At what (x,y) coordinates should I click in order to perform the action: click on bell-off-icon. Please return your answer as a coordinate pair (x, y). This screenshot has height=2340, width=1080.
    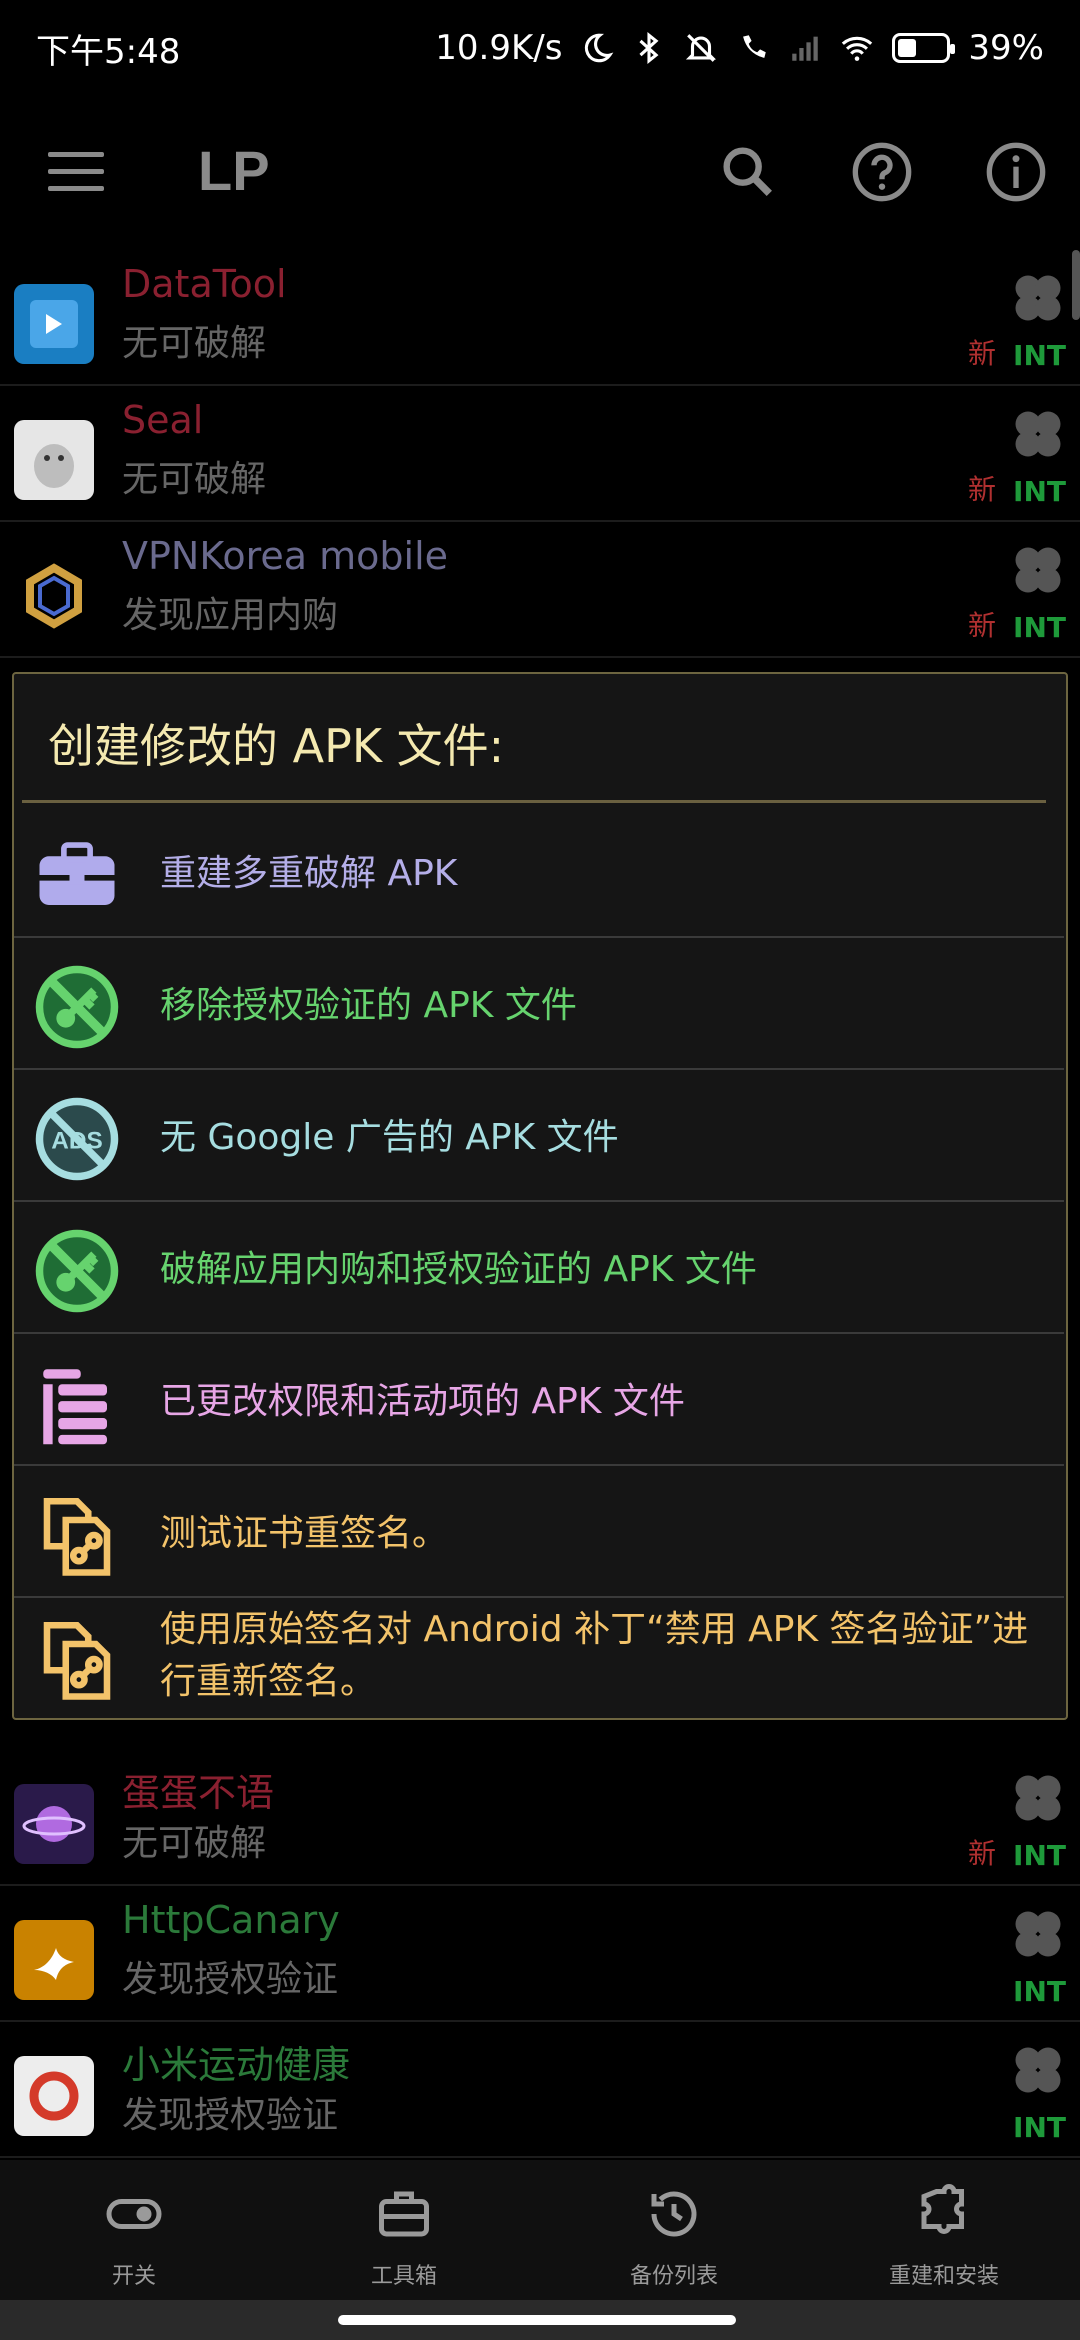
    Looking at the image, I should click on (701, 48).